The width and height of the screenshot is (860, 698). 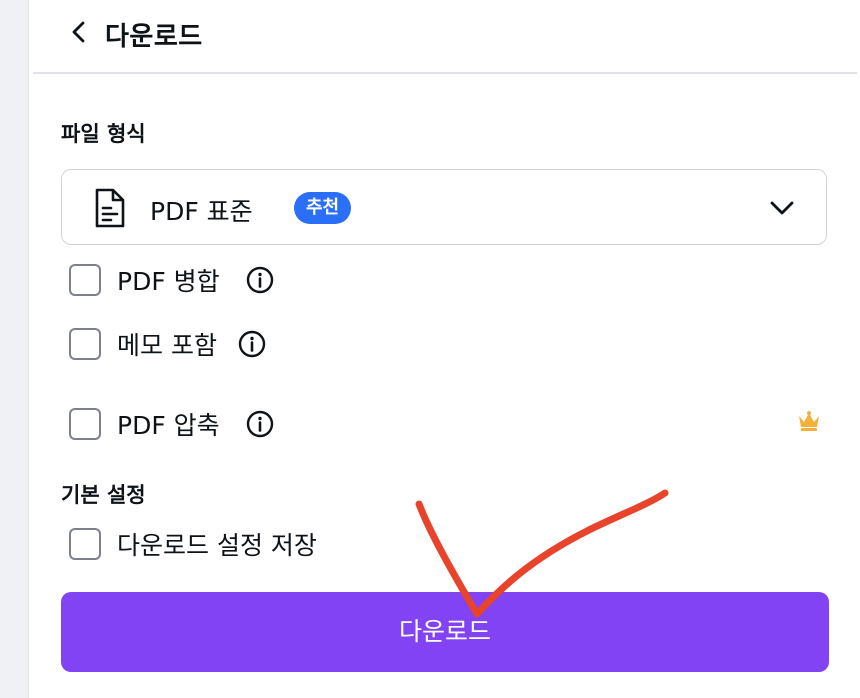 What do you see at coordinates (445, 73) in the screenshot?
I see `header-divider` at bounding box center [445, 73].